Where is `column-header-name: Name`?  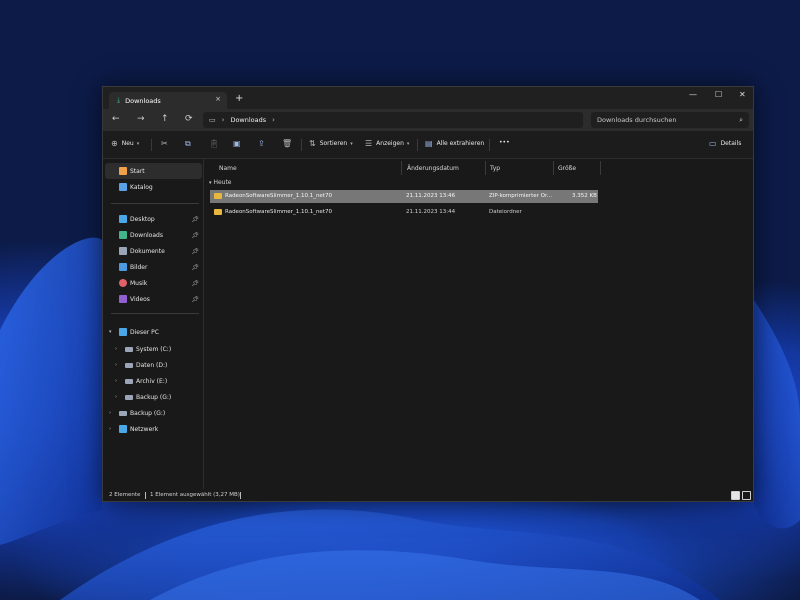
column-header-name: Name is located at coordinates (228, 168).